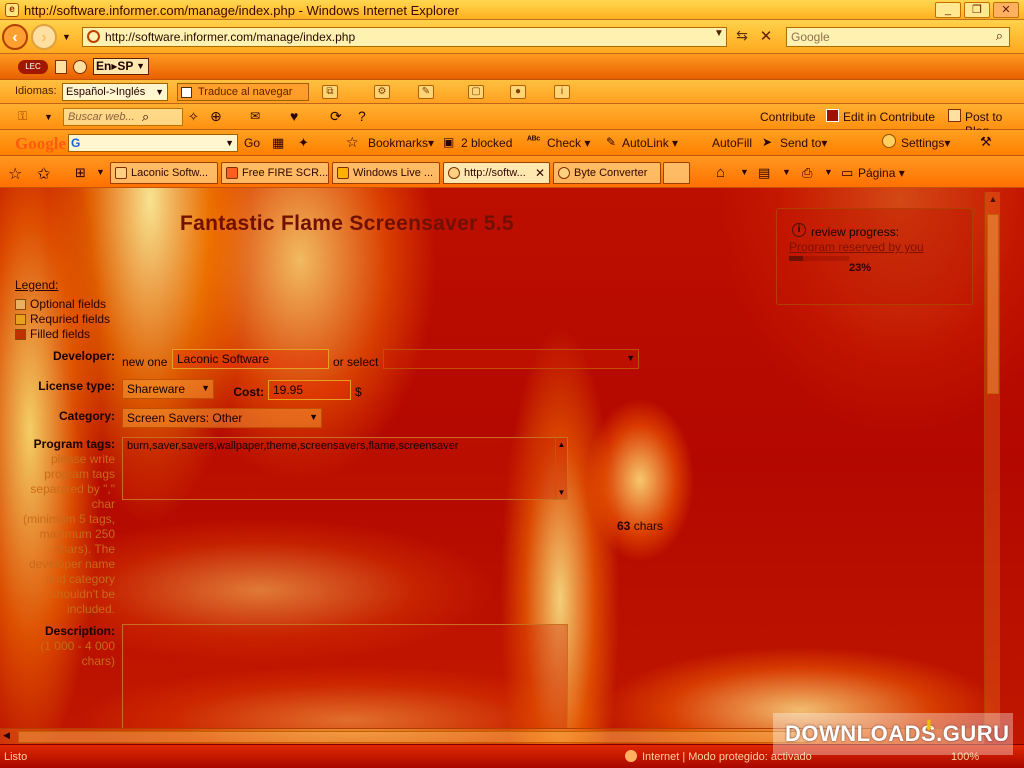 Image resolution: width=1024 pixels, height=768 pixels. Describe the element at coordinates (973, 733) in the screenshot. I see `watermark-suffix: .GURU` at that location.